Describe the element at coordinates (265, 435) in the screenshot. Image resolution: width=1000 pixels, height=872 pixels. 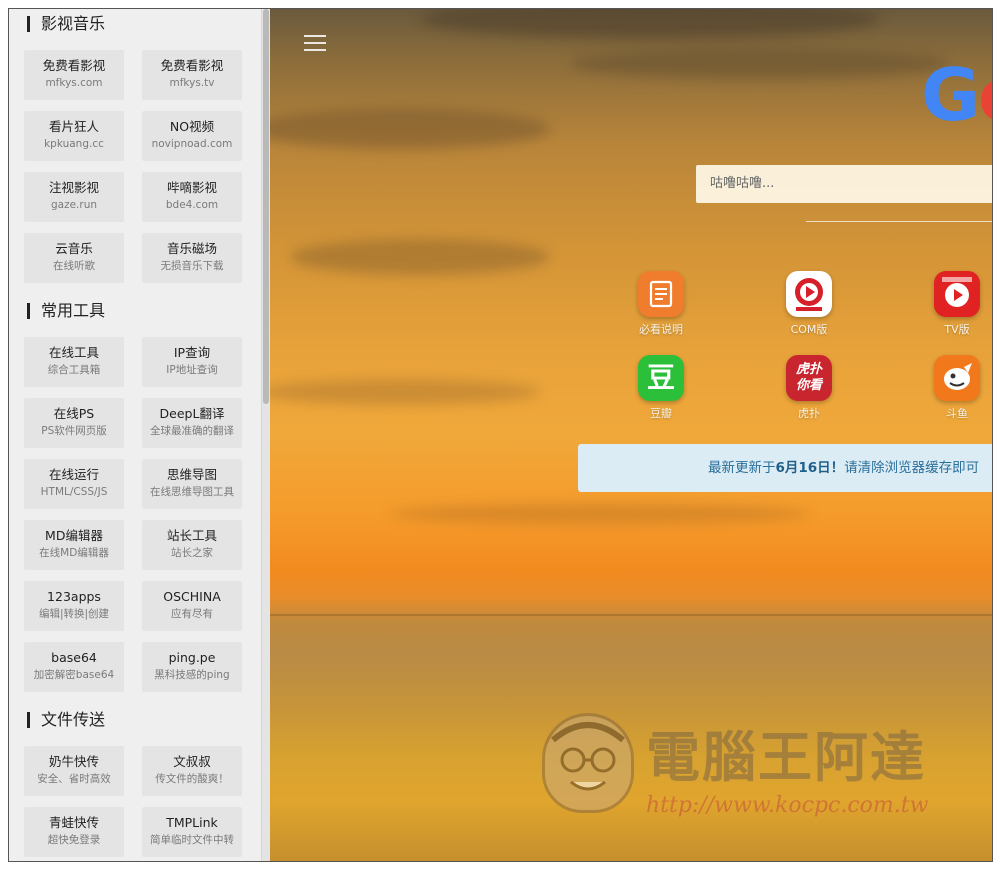
I see `sidebar-scrollbar` at that location.